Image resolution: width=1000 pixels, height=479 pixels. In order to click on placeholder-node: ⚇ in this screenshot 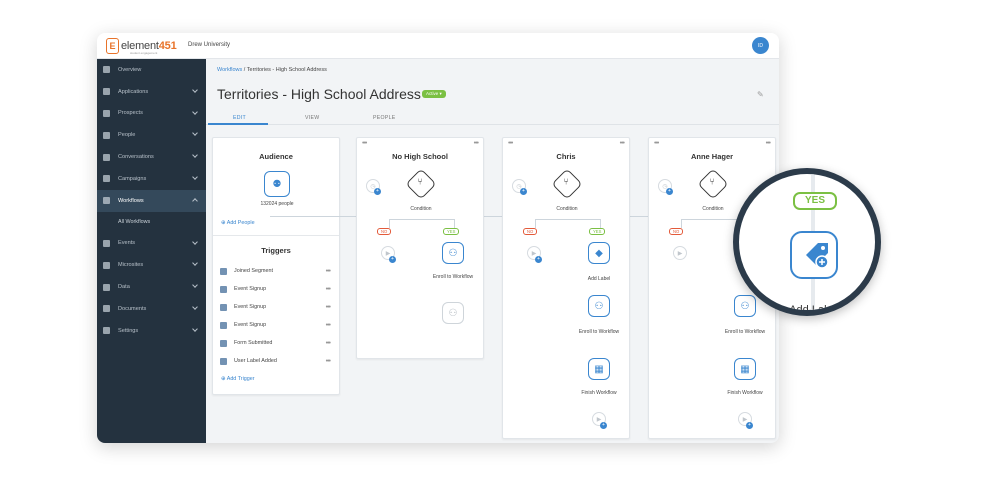, I will do `click(453, 313)`.